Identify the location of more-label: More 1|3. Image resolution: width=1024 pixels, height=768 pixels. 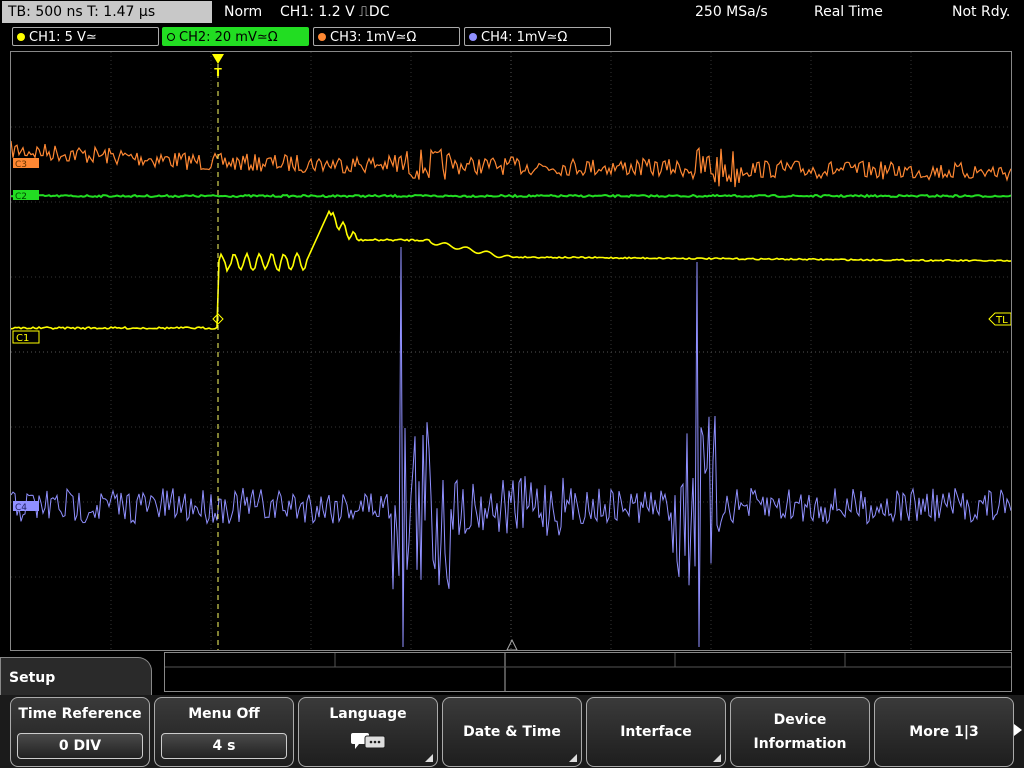
(944, 732).